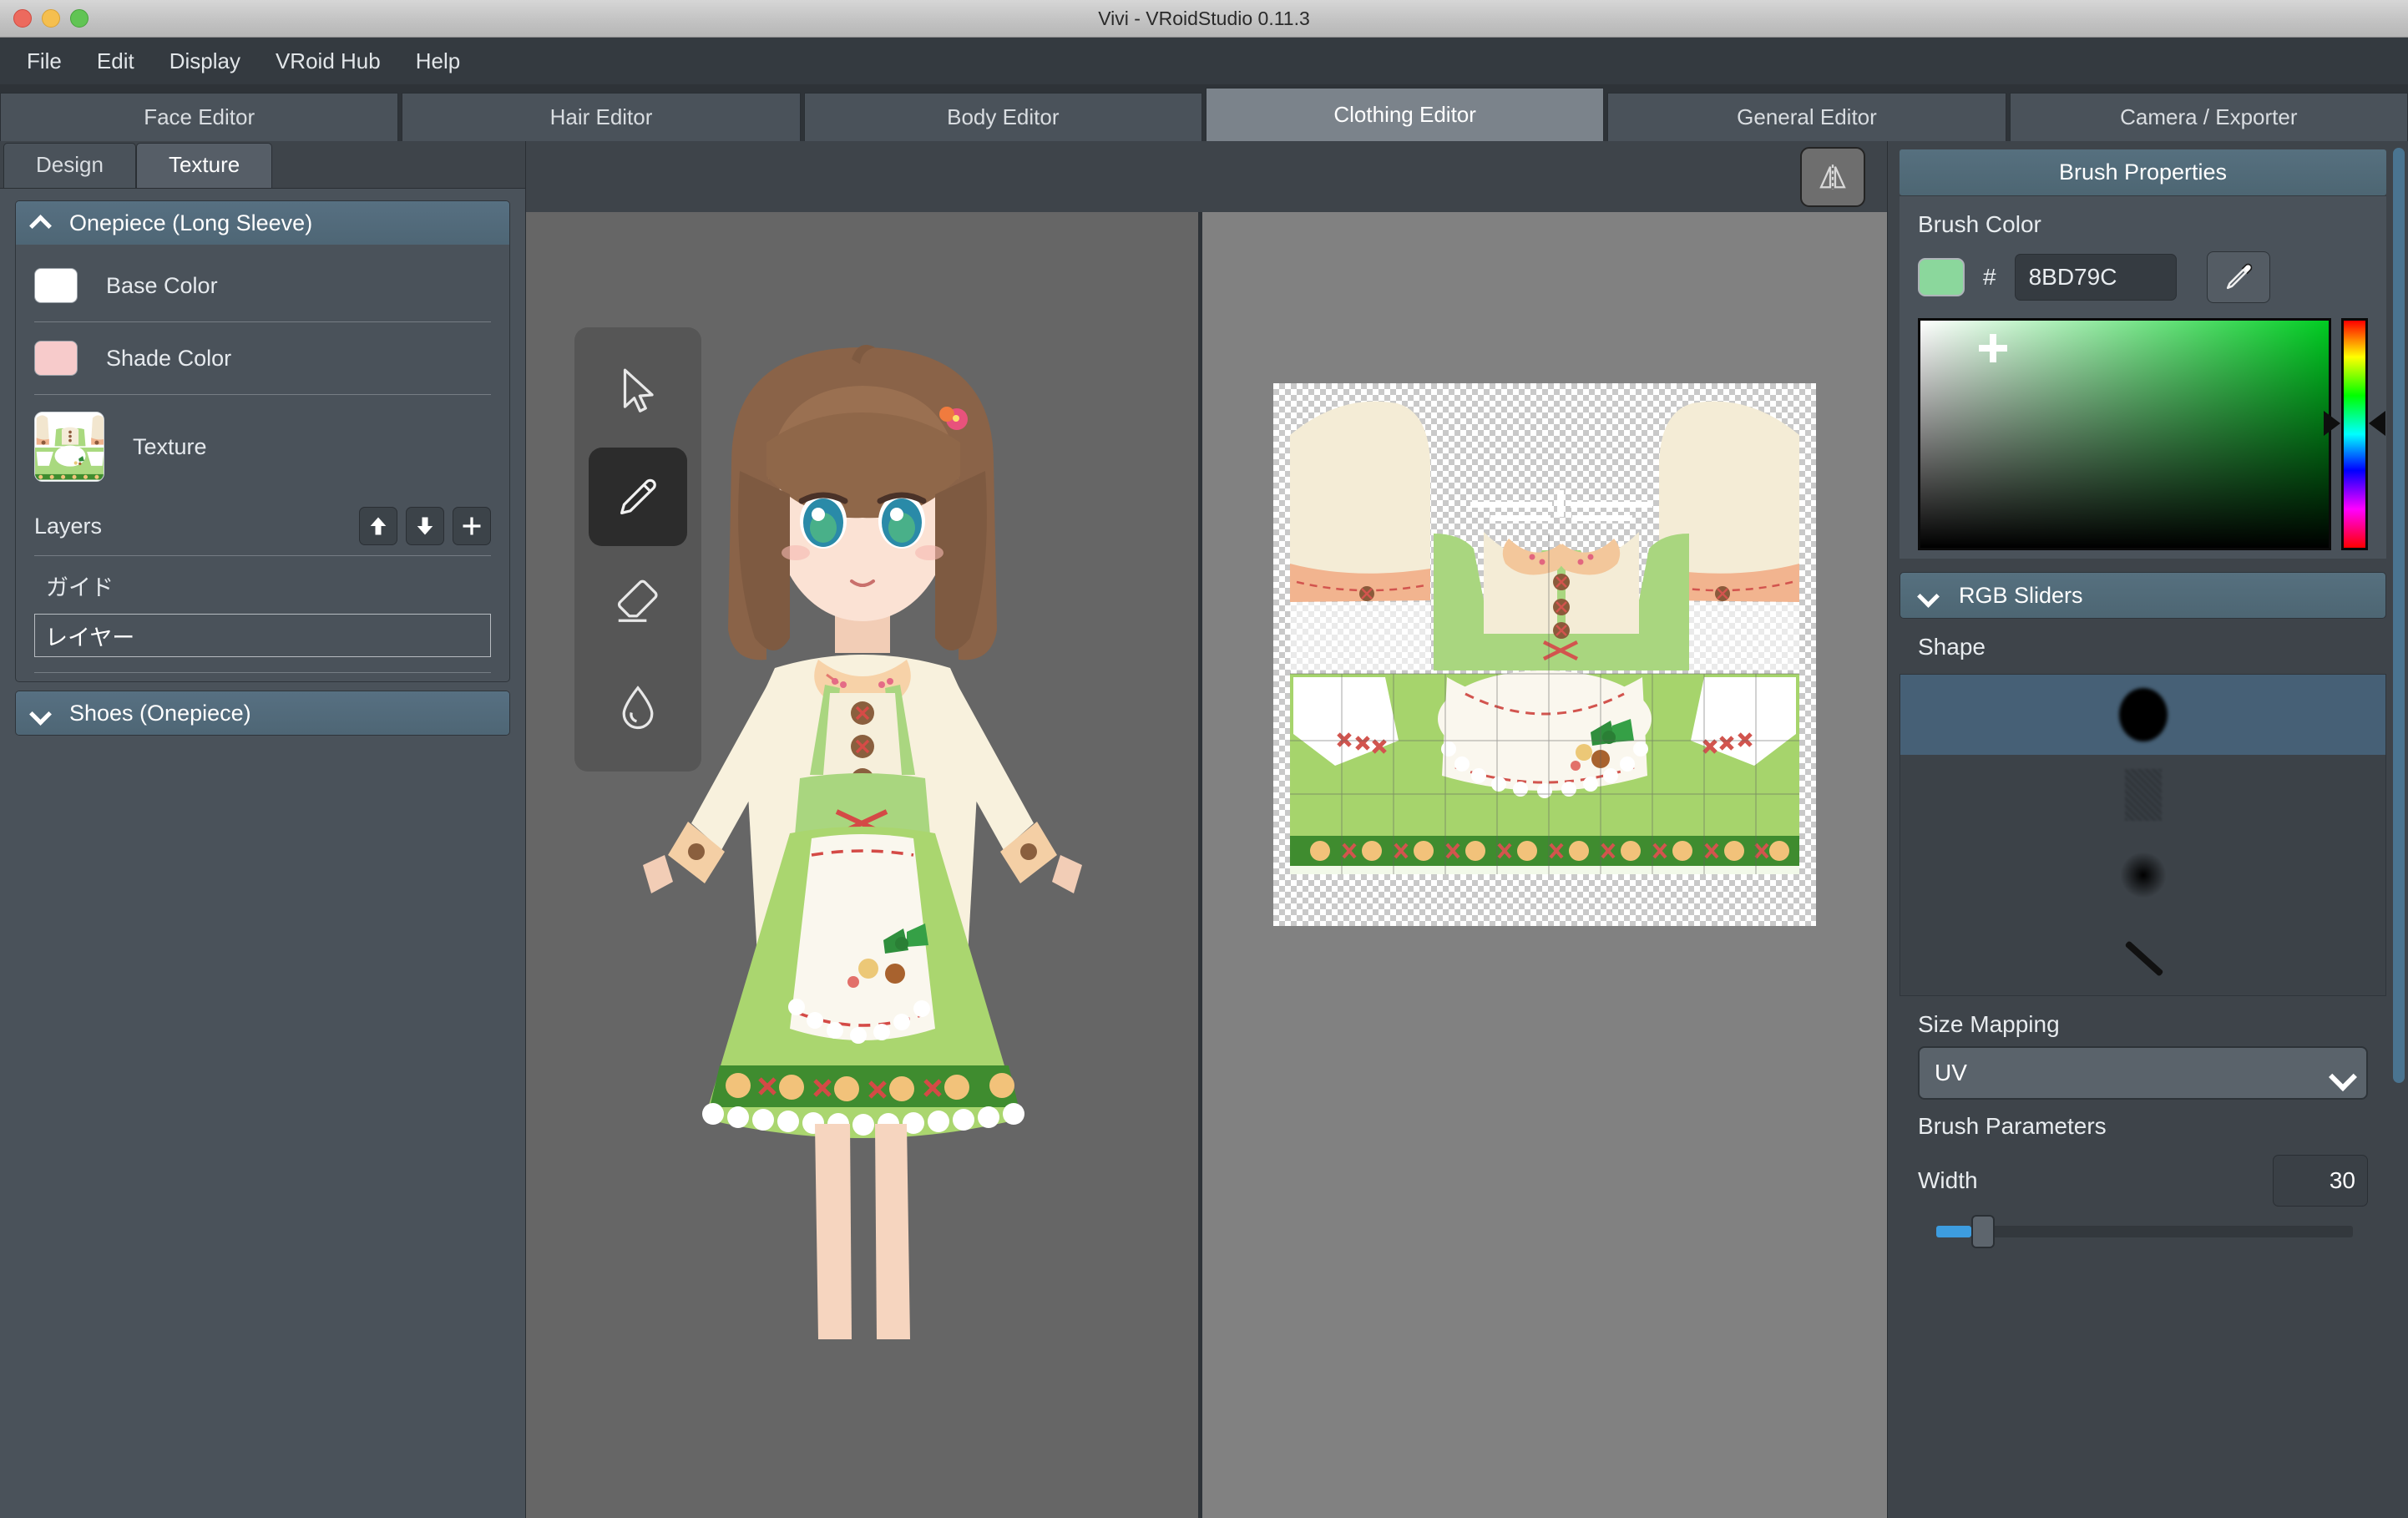 The height and width of the screenshot is (1518, 2408). What do you see at coordinates (2012, 1126) in the screenshot?
I see `brush-parameters-label: Brush Parameters` at bounding box center [2012, 1126].